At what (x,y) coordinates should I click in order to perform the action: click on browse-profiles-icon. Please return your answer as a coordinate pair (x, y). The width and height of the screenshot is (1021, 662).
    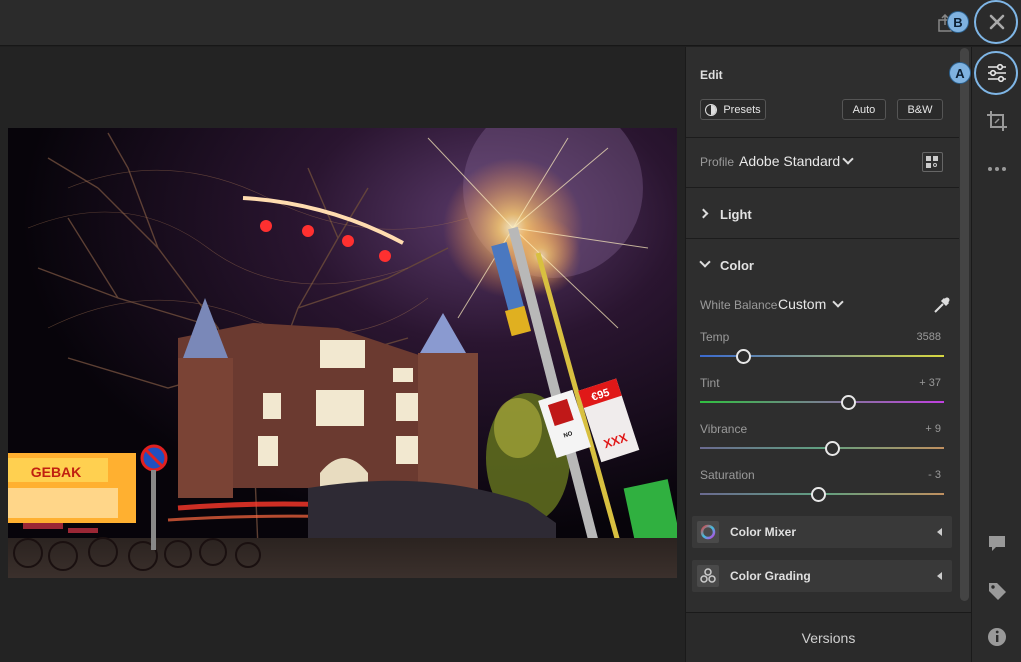
    Looking at the image, I should click on (932, 162).